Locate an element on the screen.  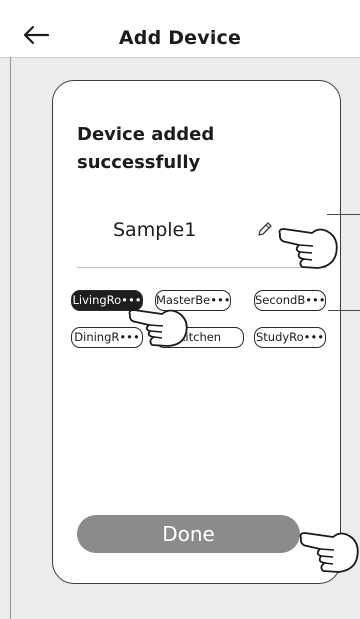
frame-edge-line is located at coordinates (10, 338).